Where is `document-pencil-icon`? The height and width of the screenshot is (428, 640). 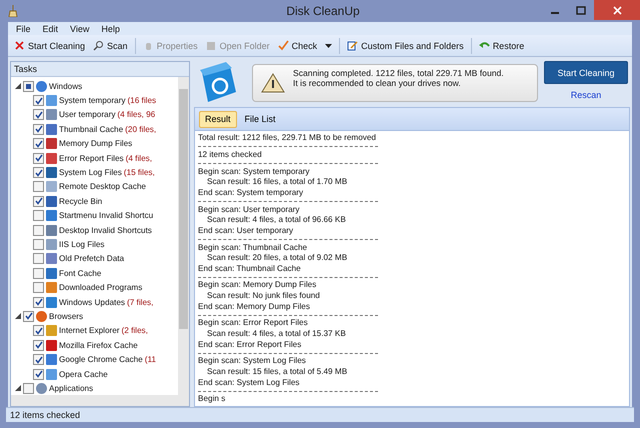 document-pencil-icon is located at coordinates (352, 45).